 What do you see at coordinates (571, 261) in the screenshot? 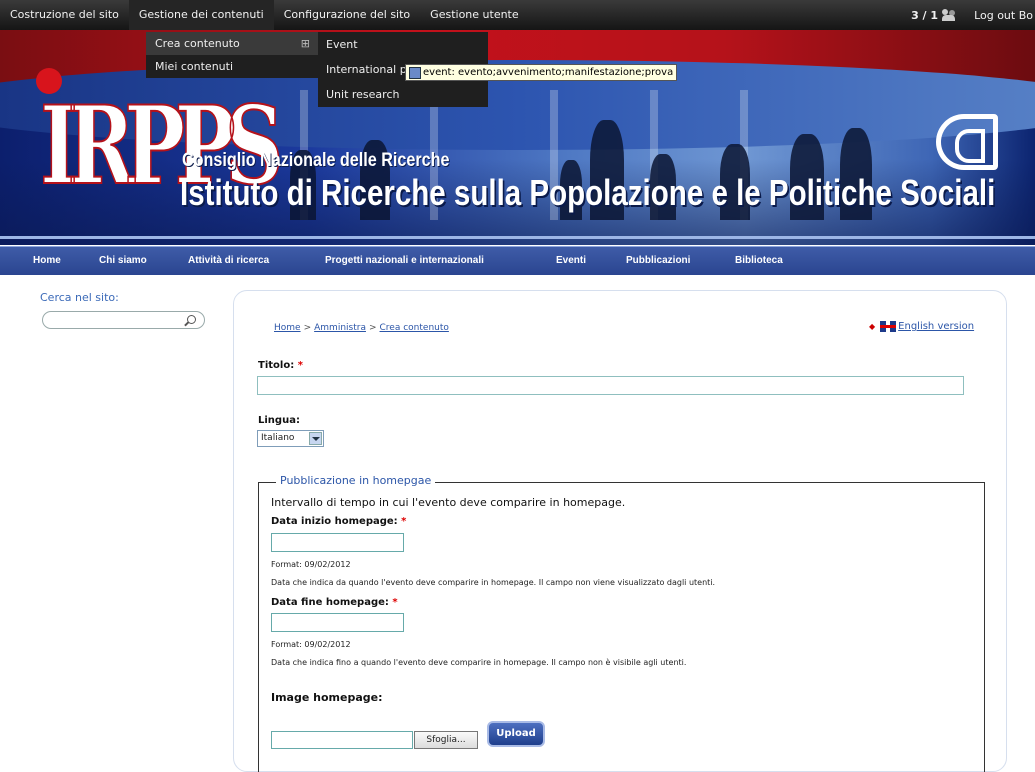
I see `nav-eventi: Eventi` at bounding box center [571, 261].